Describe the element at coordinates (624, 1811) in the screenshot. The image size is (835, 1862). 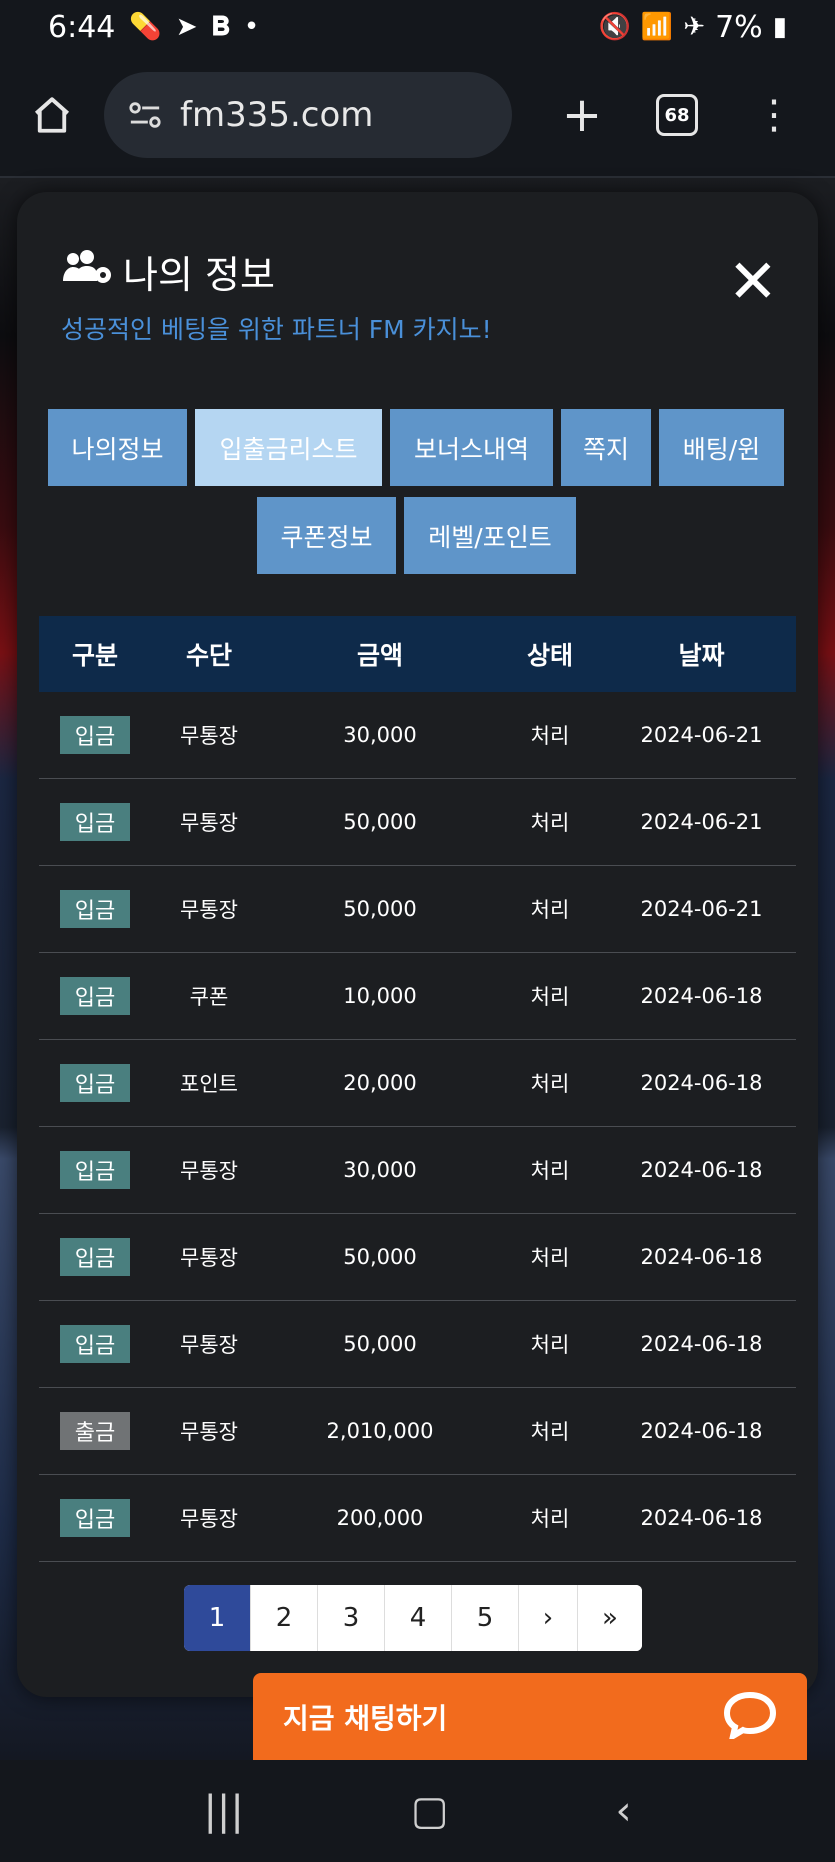
I see `back-icon: ‹` at that location.